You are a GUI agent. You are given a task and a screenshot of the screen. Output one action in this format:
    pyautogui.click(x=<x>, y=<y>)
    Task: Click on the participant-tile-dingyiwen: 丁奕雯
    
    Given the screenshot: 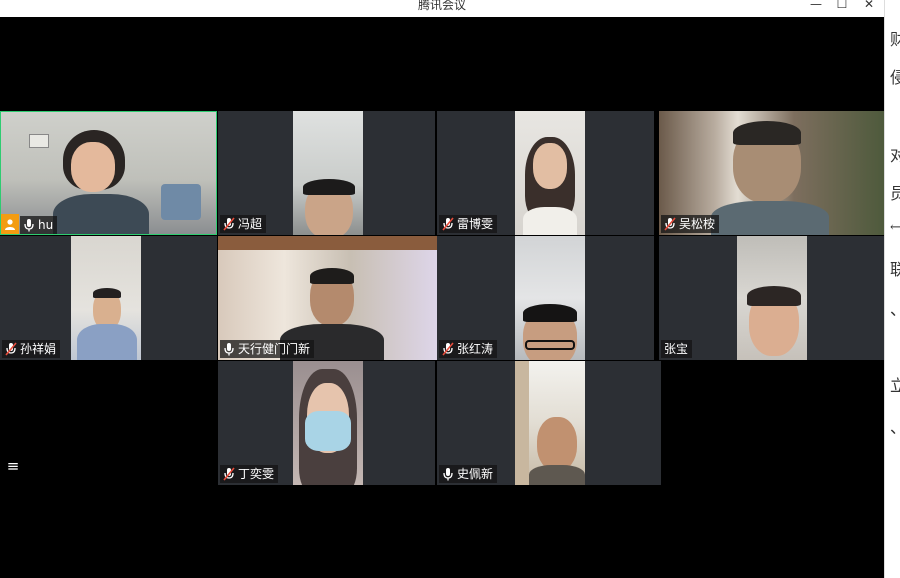 What is the action you would take?
    pyautogui.click(x=326, y=423)
    